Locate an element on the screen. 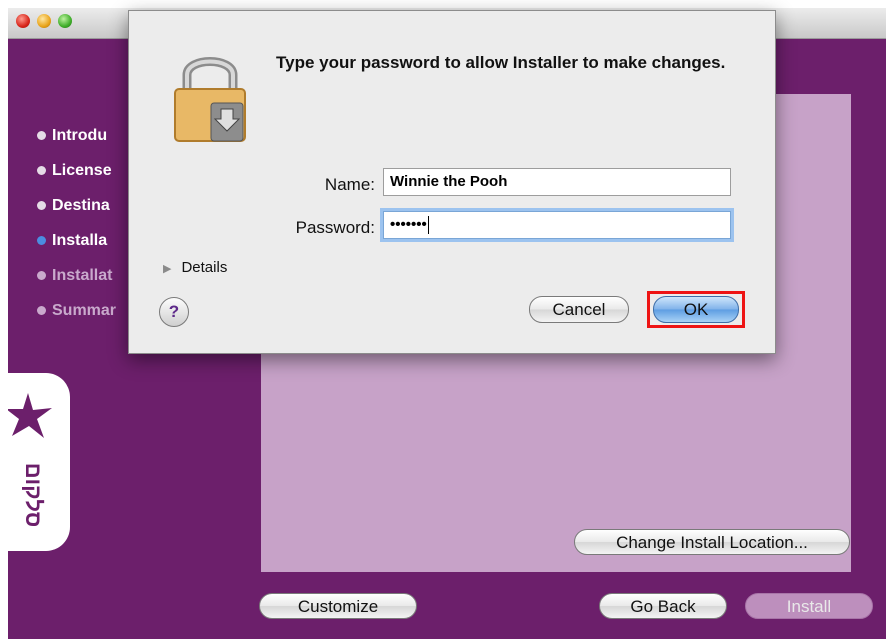 The height and width of the screenshot is (639, 893). close-window-button is located at coordinates (23, 21).